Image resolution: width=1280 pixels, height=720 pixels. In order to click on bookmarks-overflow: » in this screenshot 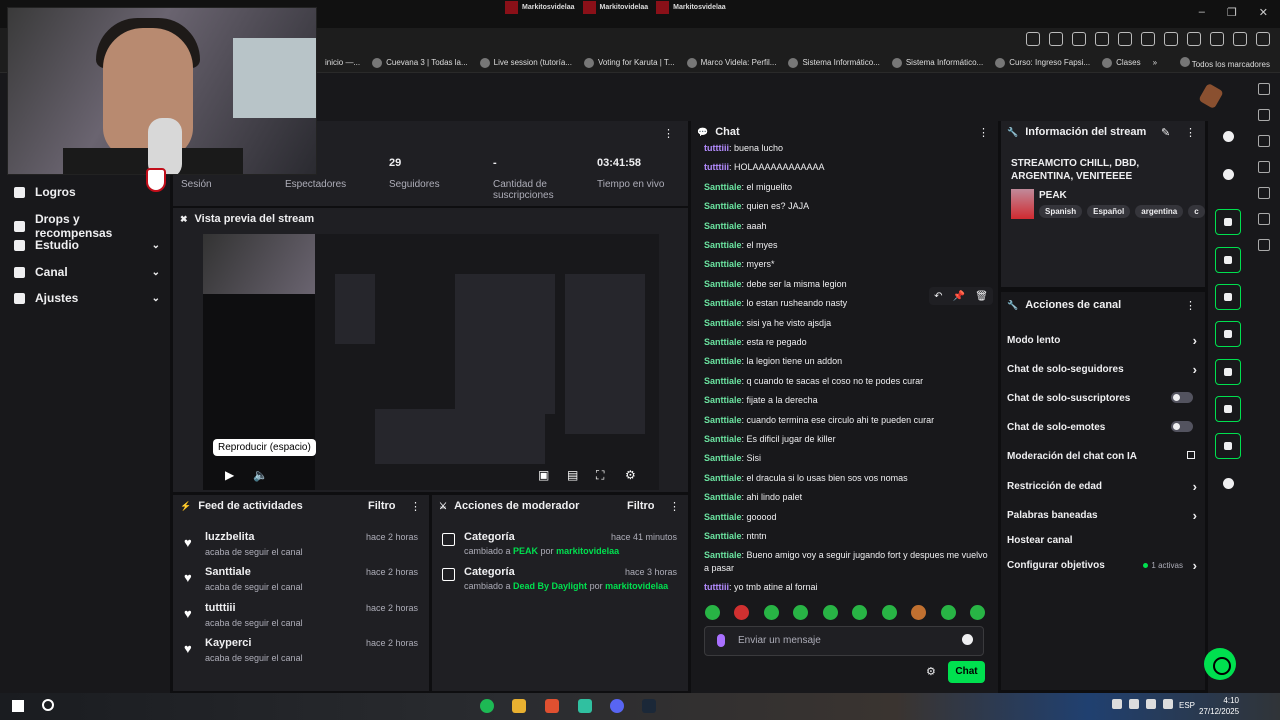, I will do `click(1155, 62)`.